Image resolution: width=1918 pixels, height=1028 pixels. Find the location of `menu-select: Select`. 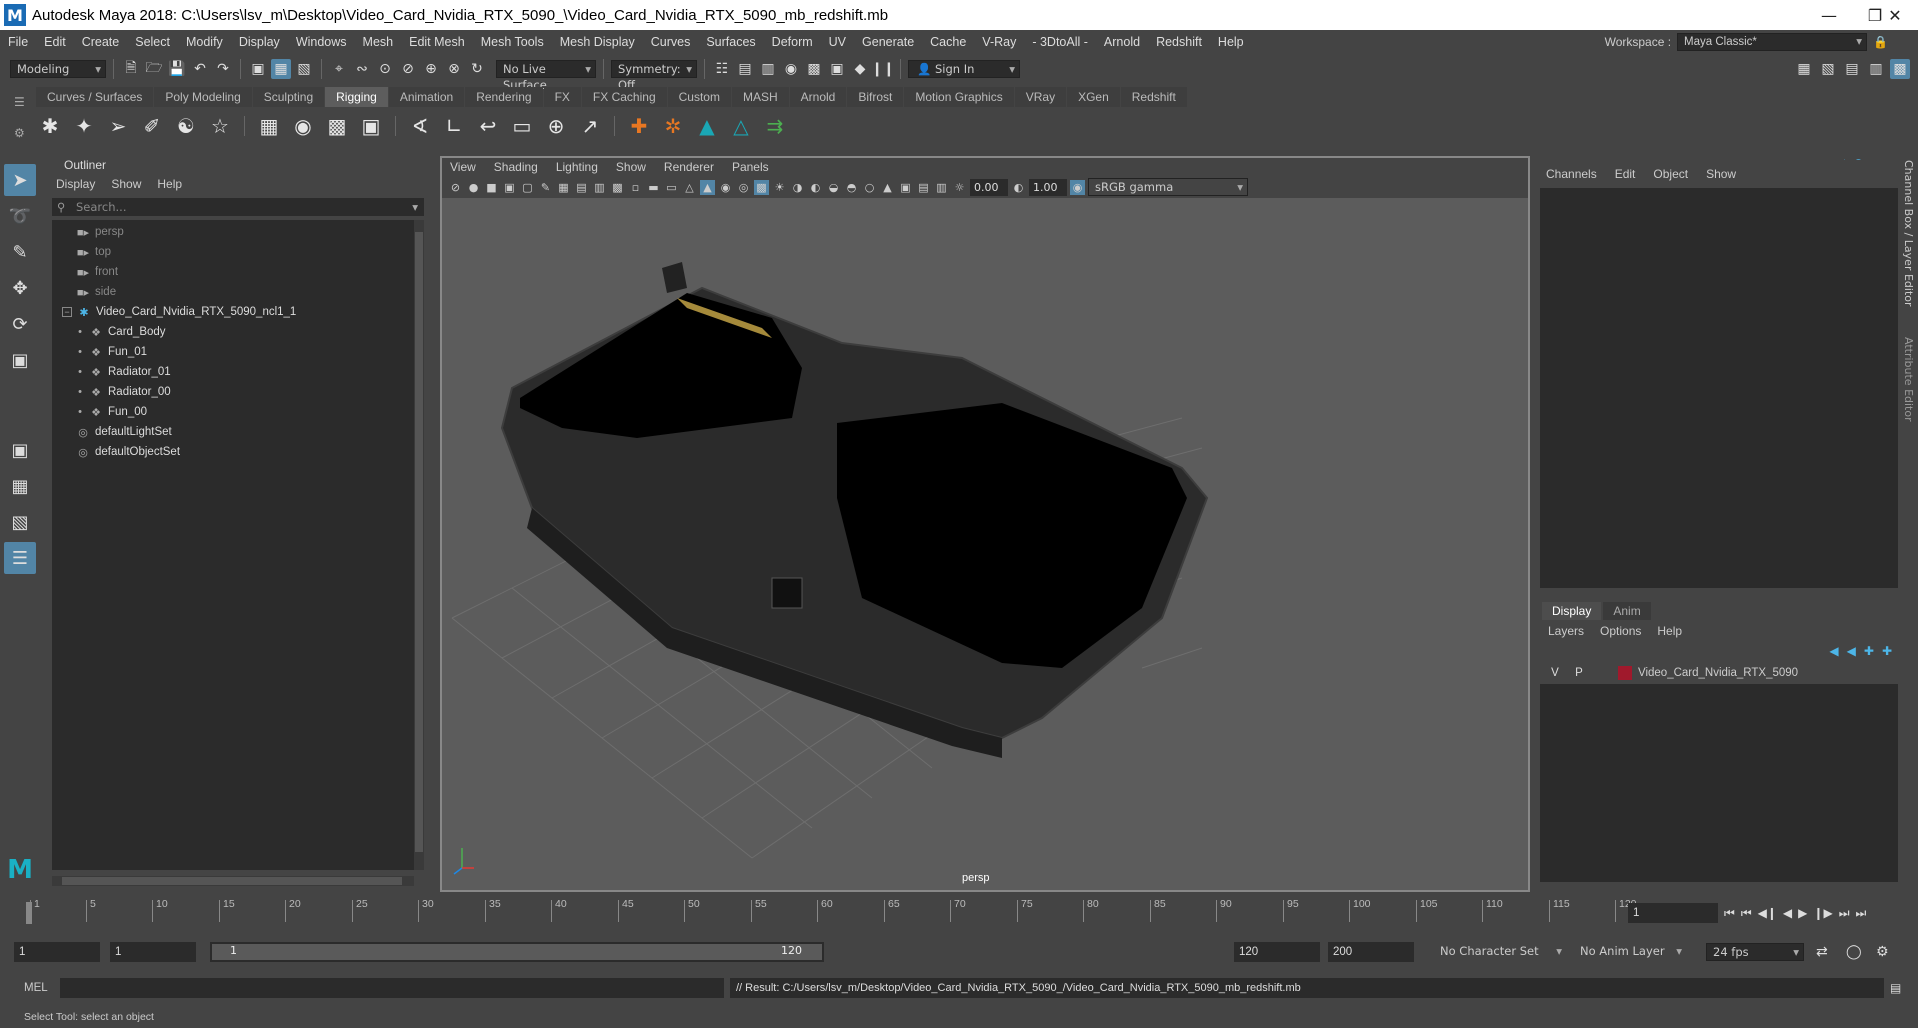

menu-select: Select is located at coordinates (152, 42).